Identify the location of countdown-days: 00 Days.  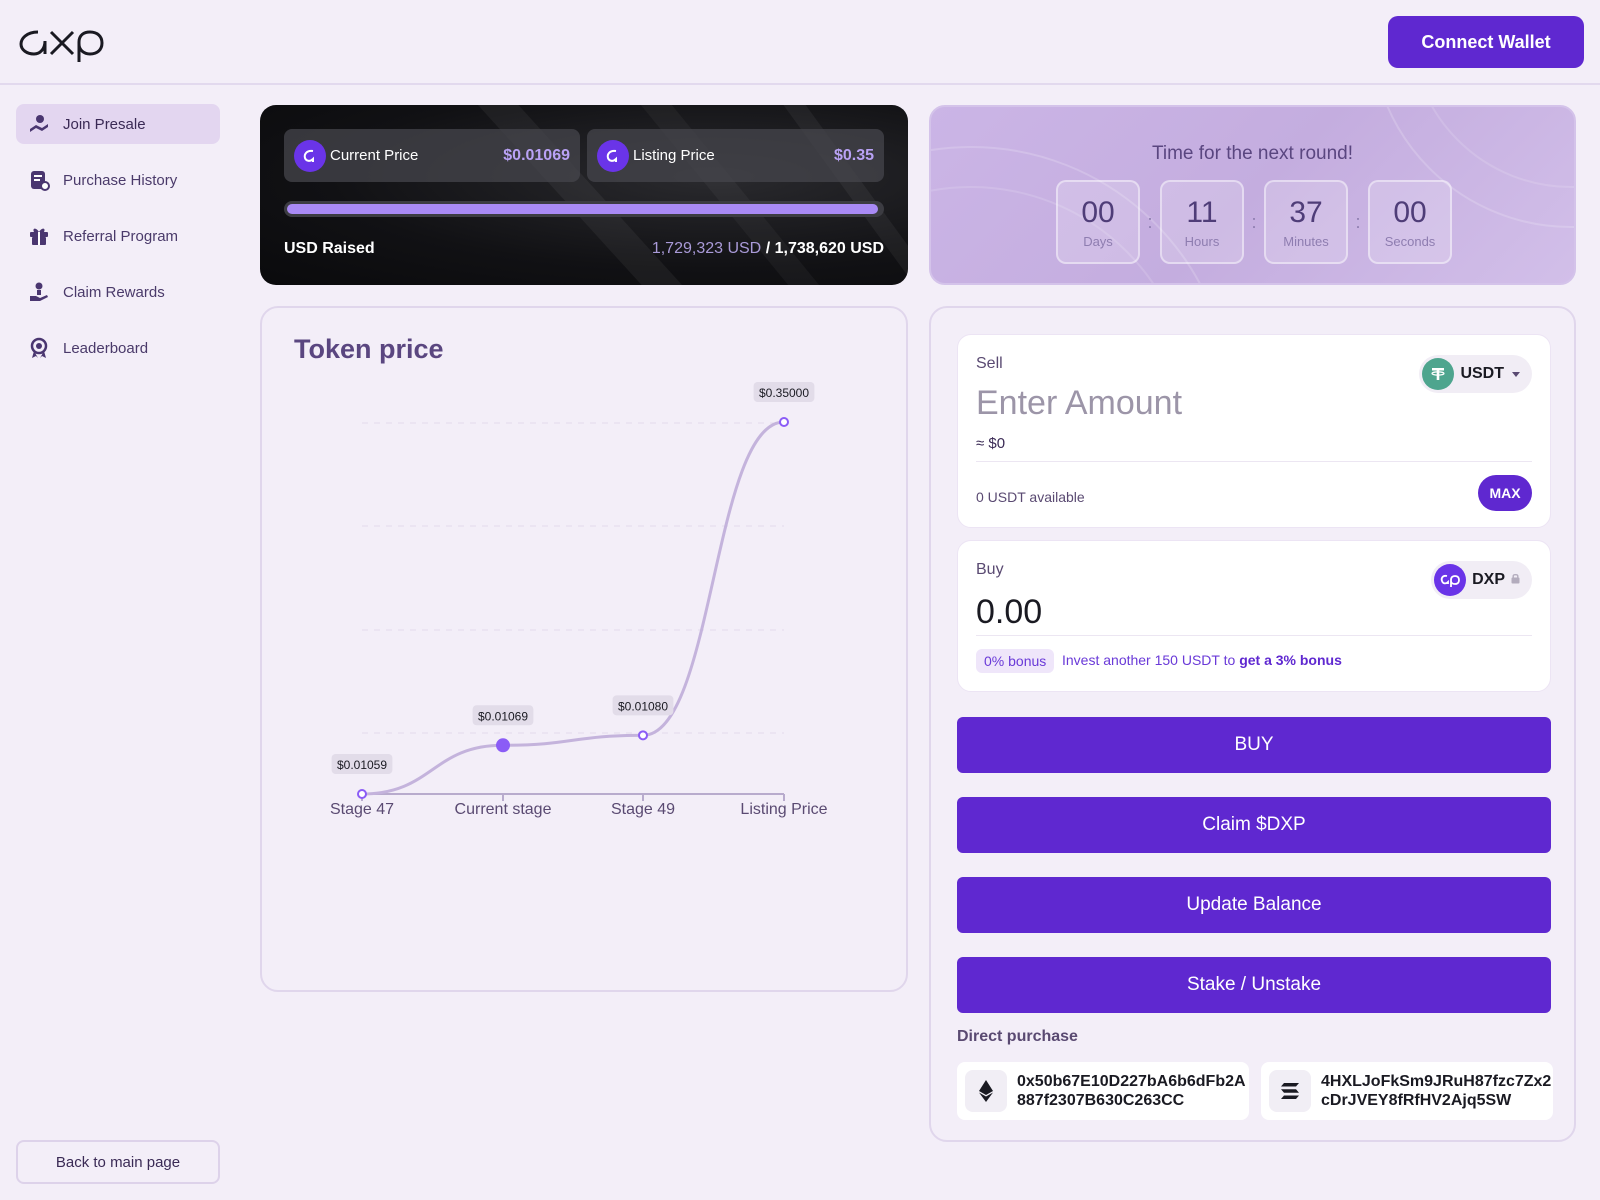
(1098, 222).